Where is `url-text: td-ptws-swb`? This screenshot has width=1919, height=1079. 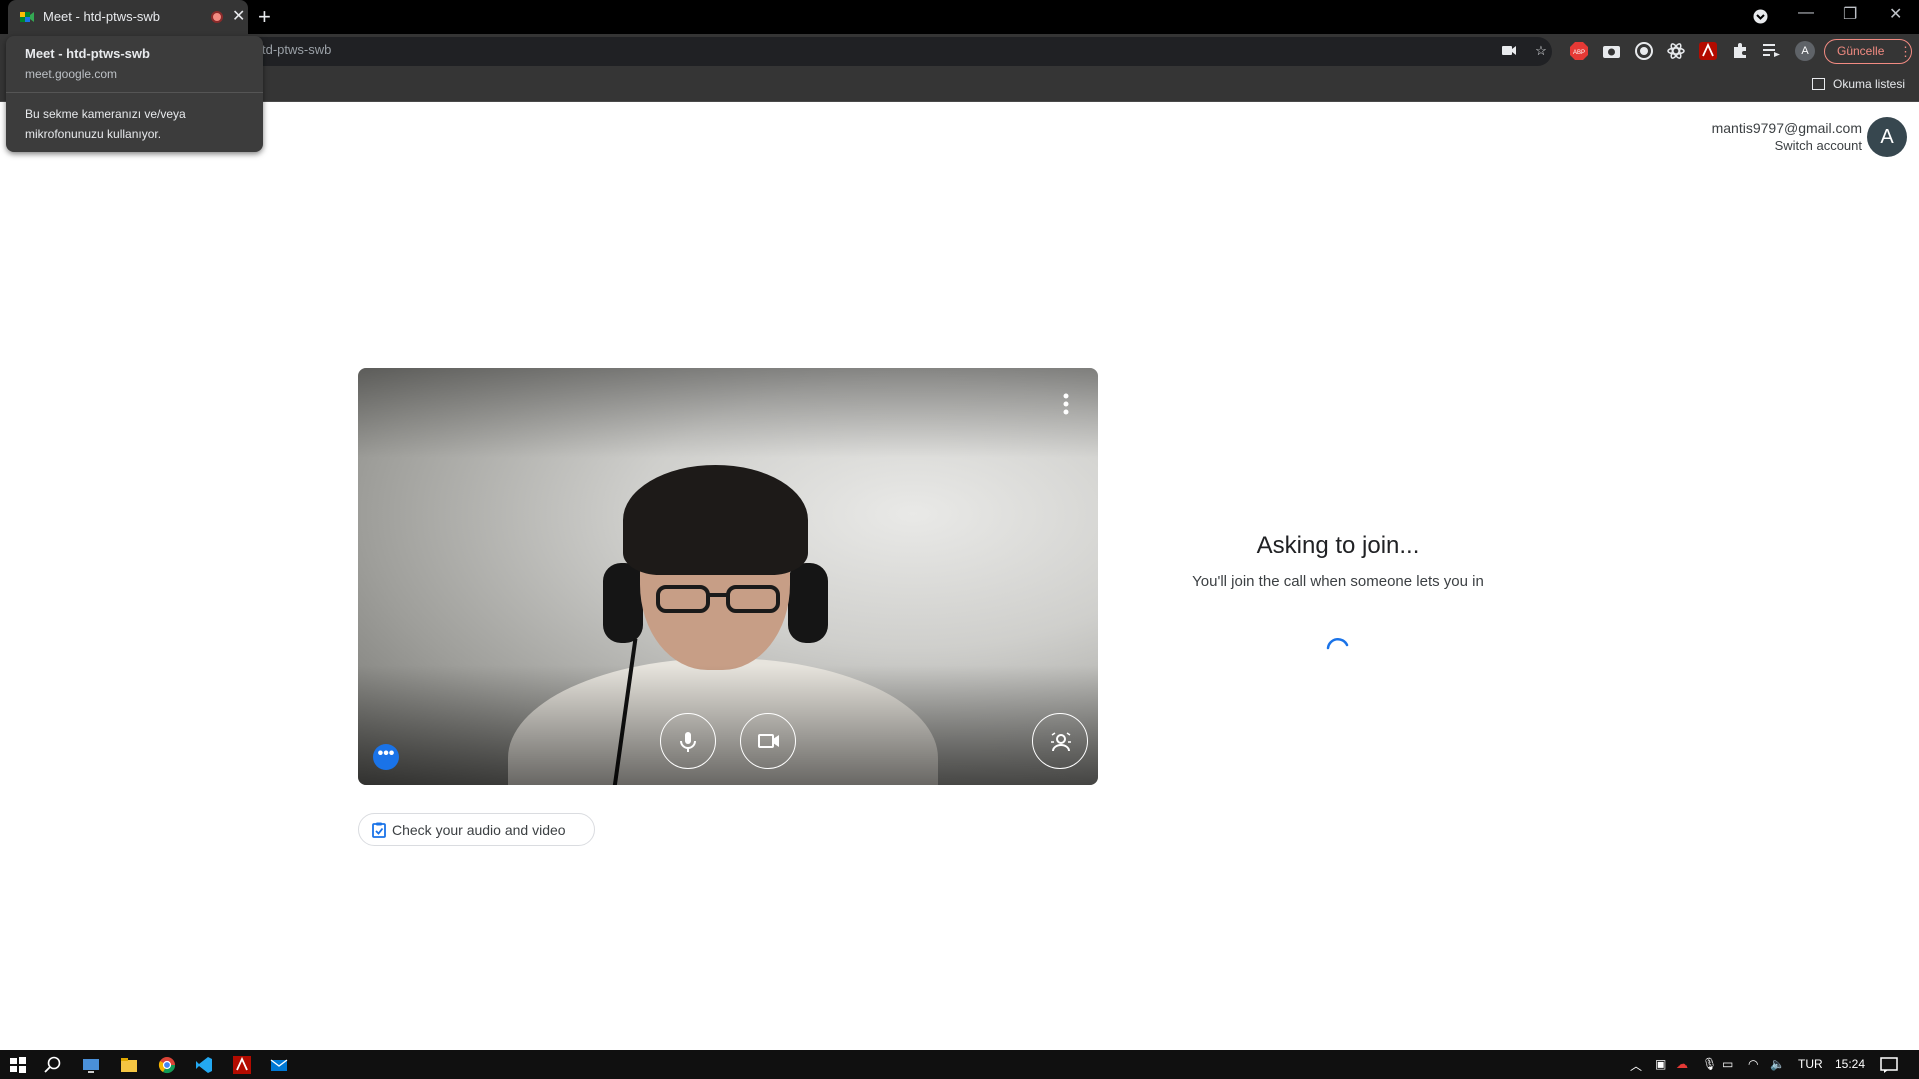
url-text: td-ptws-swb is located at coordinates (297, 49).